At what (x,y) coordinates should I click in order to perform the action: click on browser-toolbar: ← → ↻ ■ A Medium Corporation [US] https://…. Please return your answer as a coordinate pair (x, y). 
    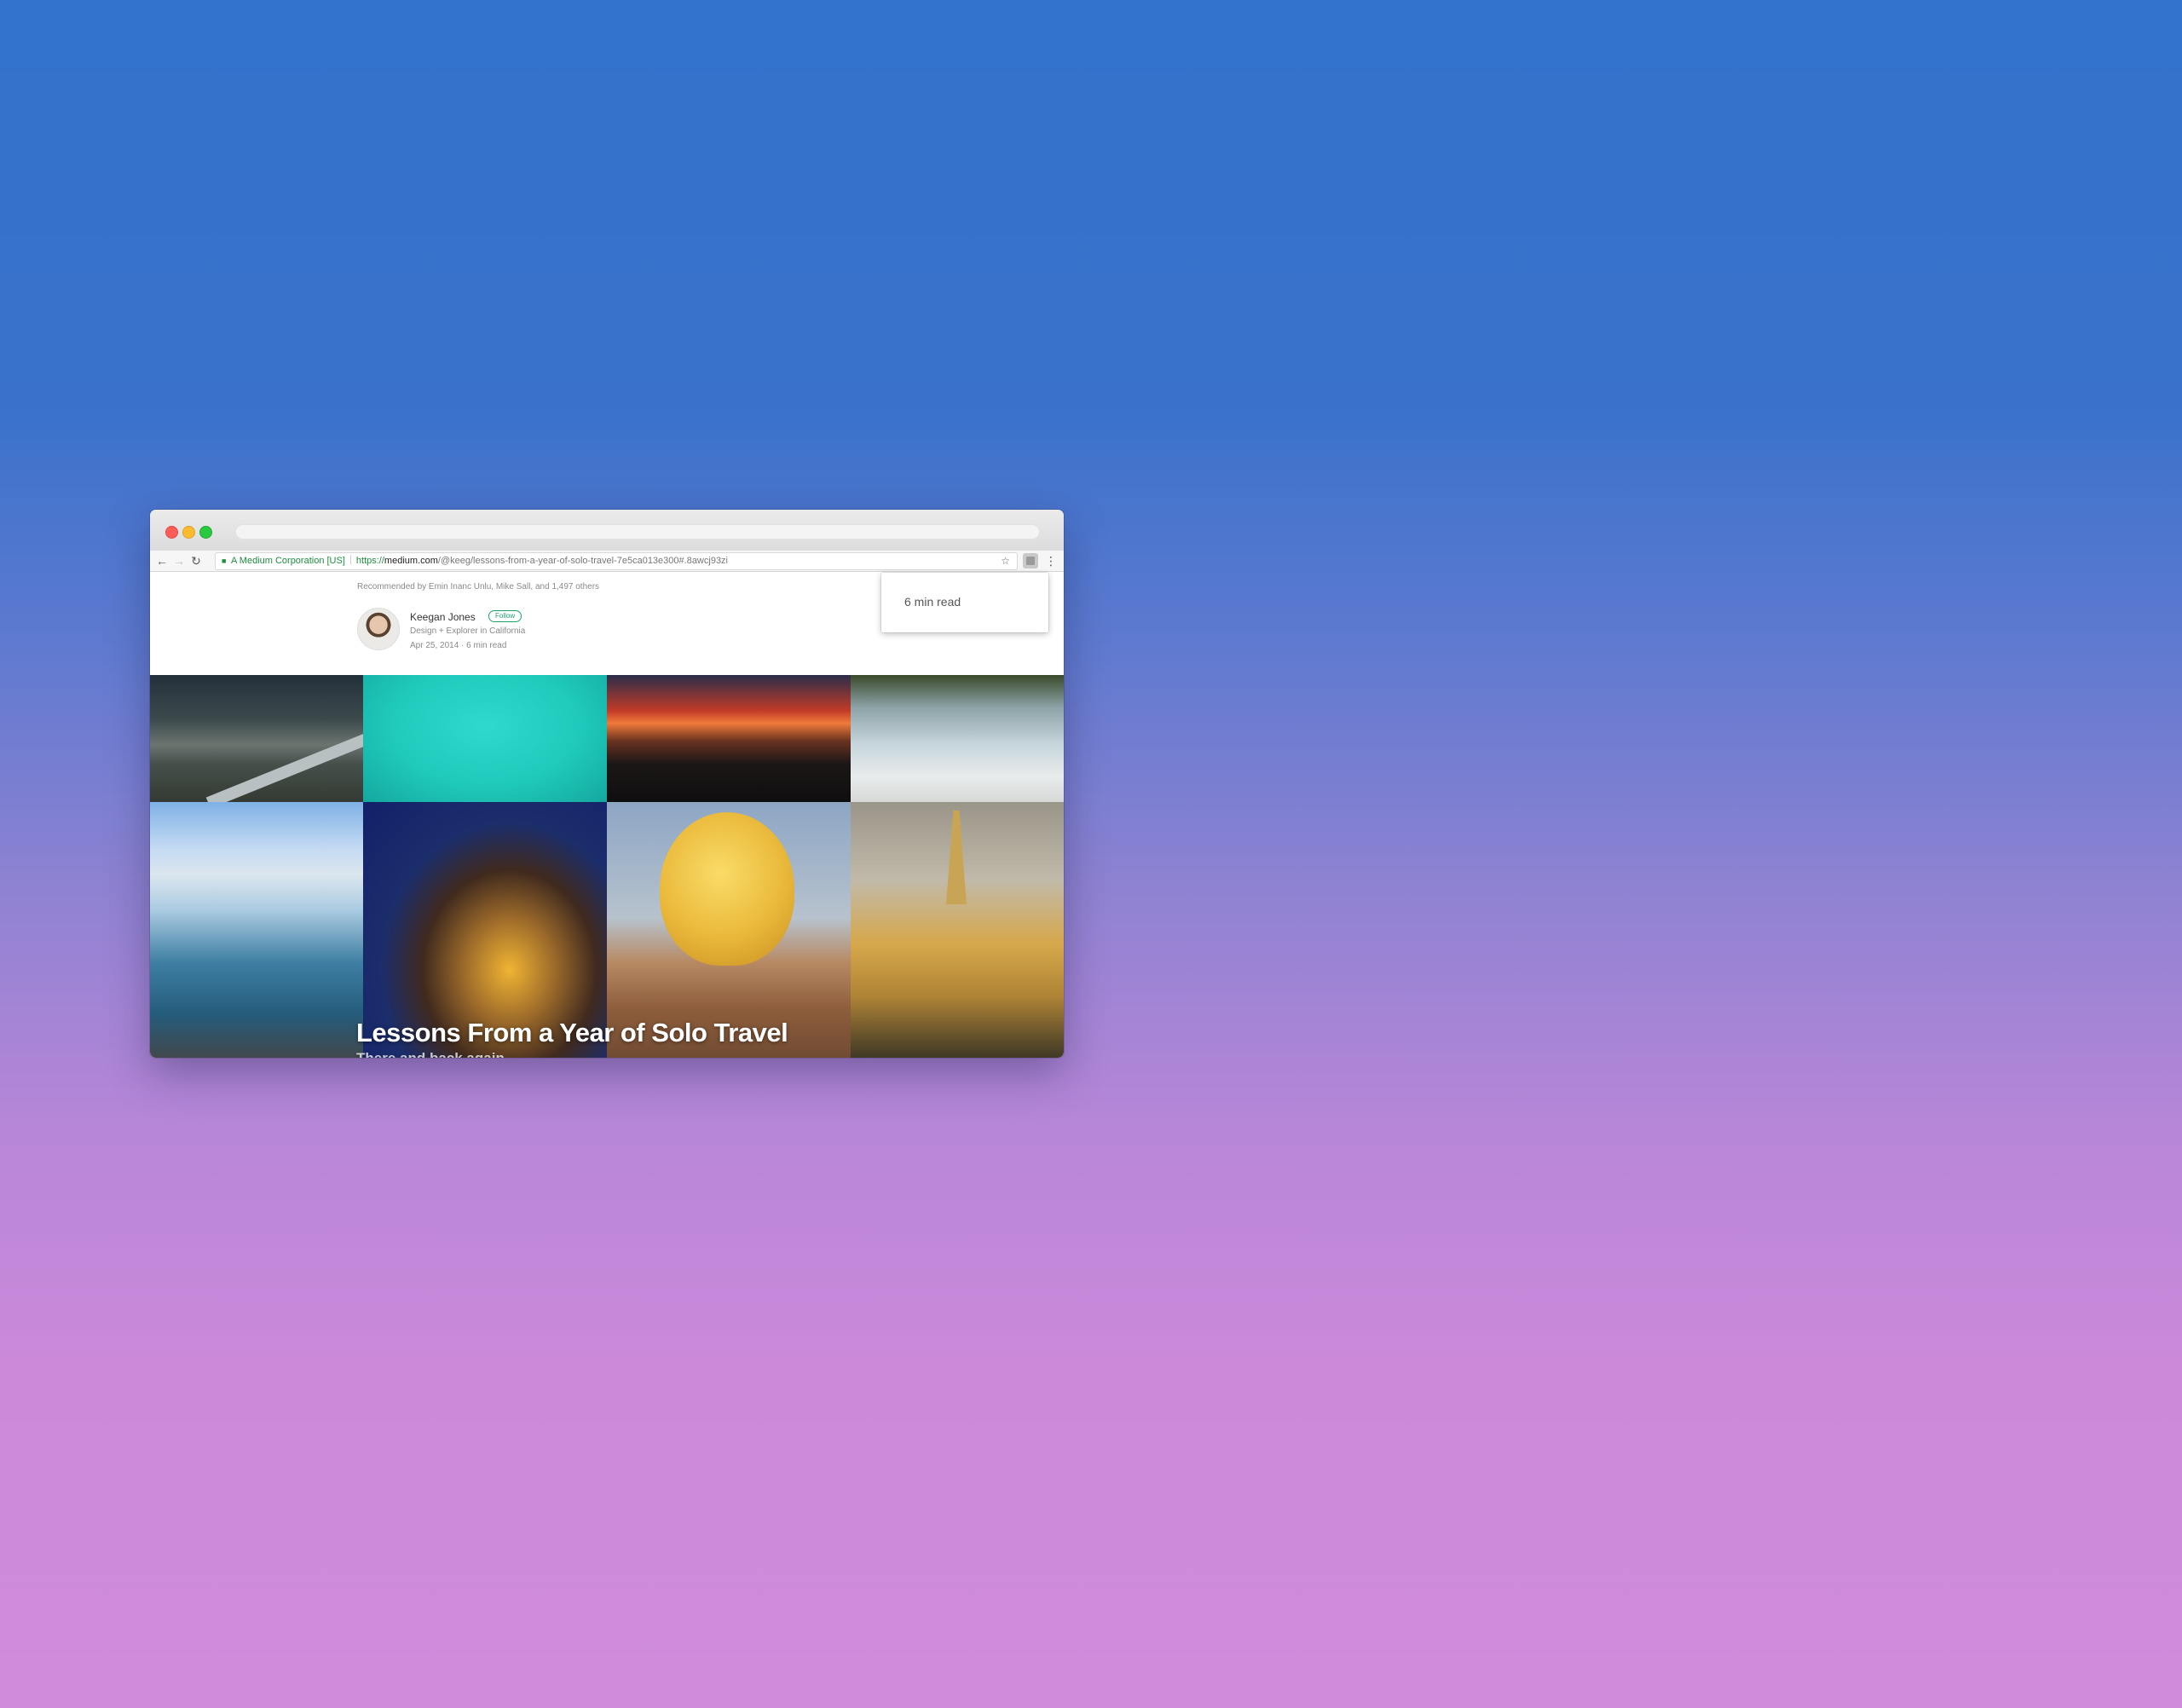
    Looking at the image, I should click on (607, 561).